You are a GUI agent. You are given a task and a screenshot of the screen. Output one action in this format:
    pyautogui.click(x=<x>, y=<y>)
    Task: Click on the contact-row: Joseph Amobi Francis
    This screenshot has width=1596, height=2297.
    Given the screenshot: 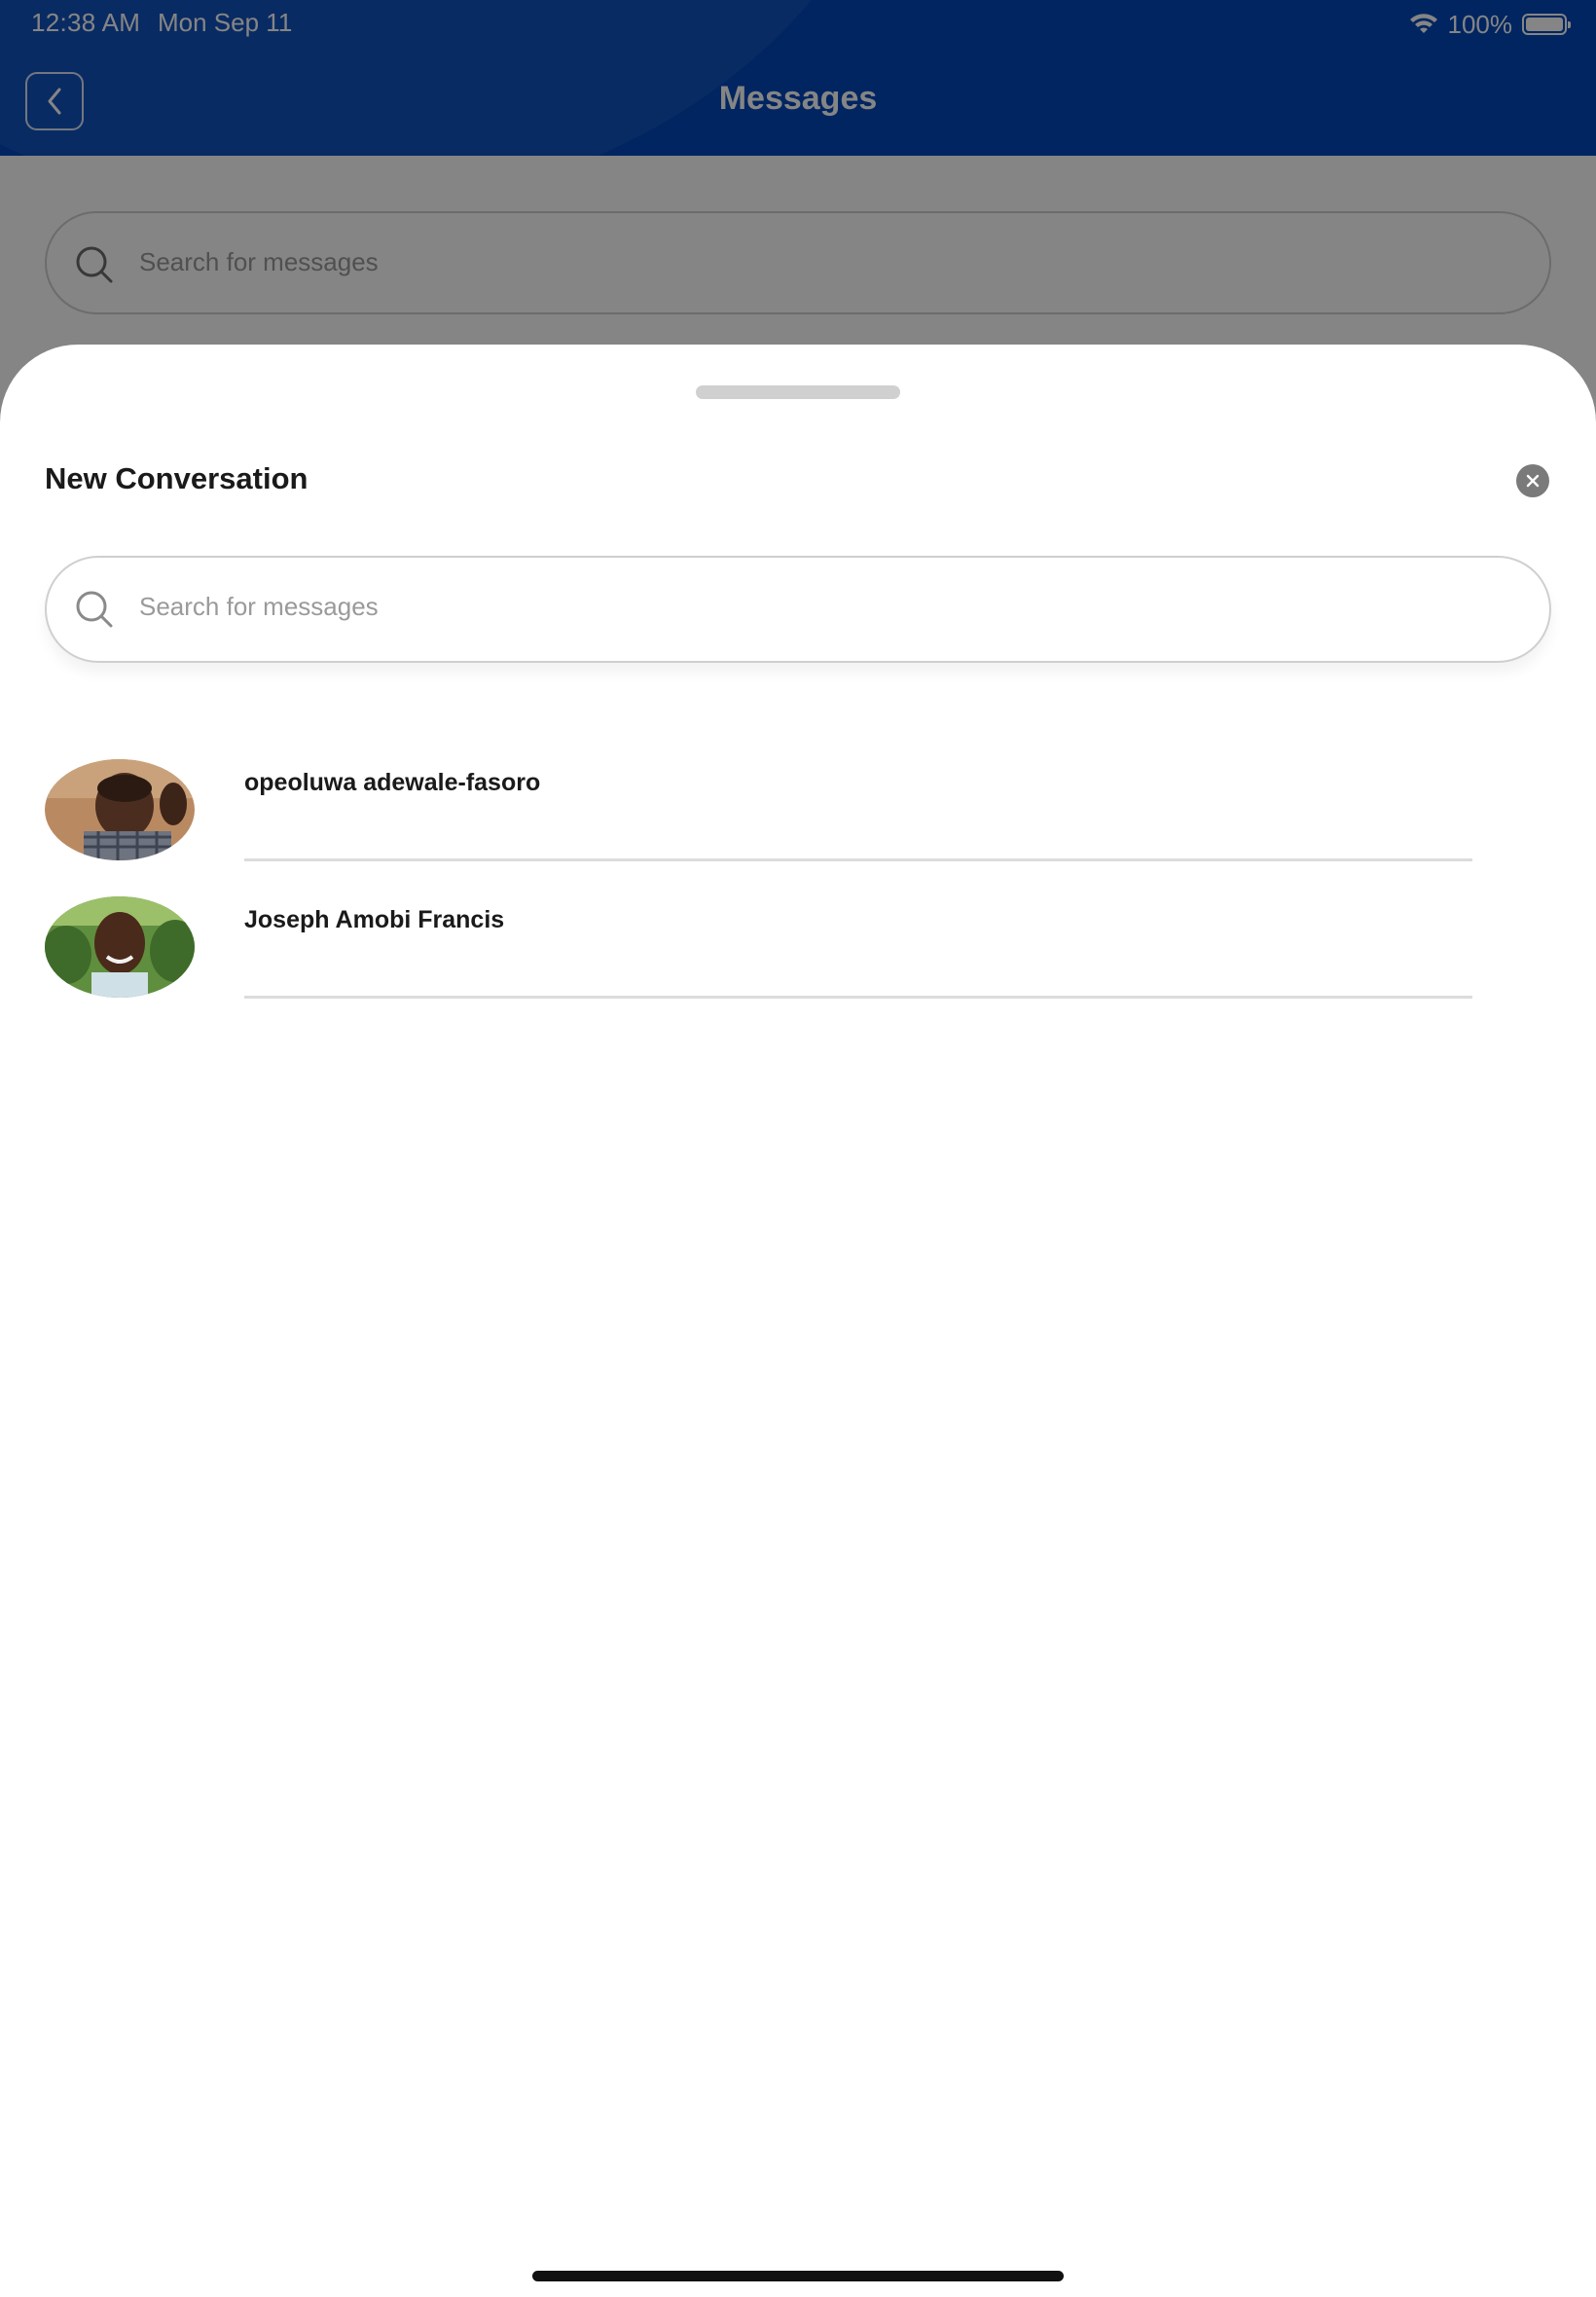 What is the action you would take?
    pyautogui.click(x=798, y=959)
    